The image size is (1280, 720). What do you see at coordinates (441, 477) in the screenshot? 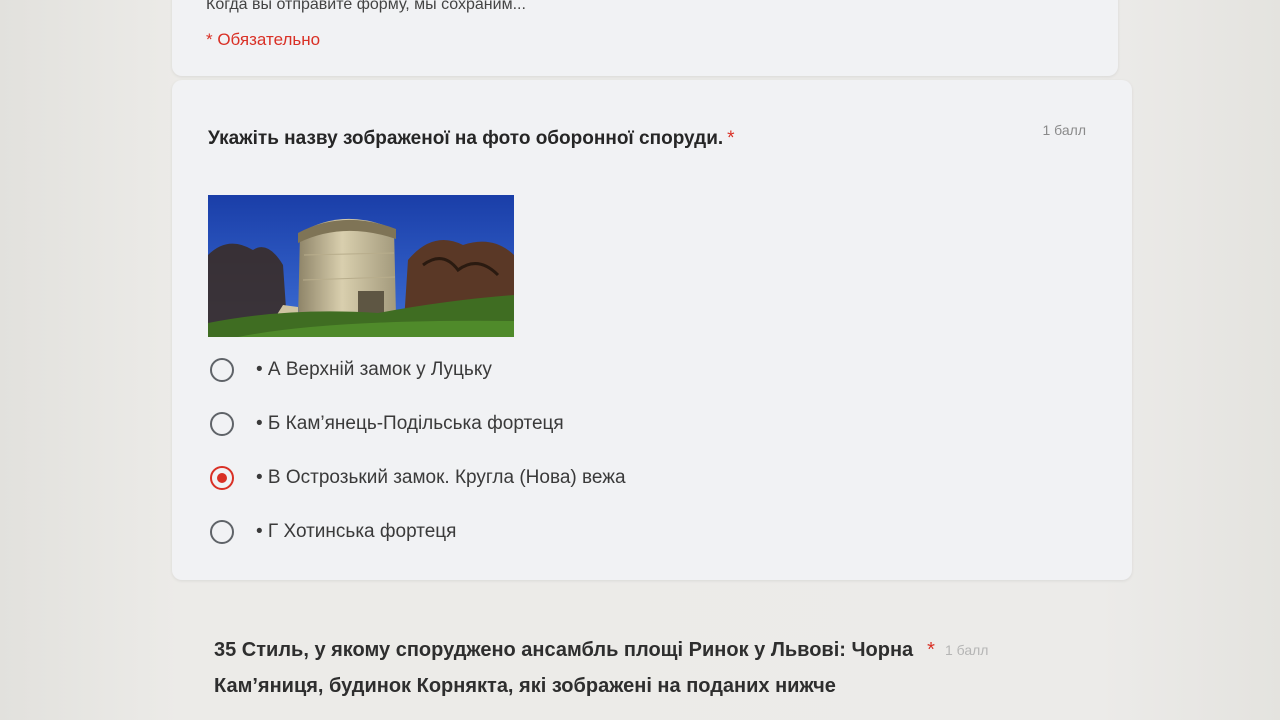
I see `option-label: • В Острозький замок. Кругла (Нова) вежа` at bounding box center [441, 477].